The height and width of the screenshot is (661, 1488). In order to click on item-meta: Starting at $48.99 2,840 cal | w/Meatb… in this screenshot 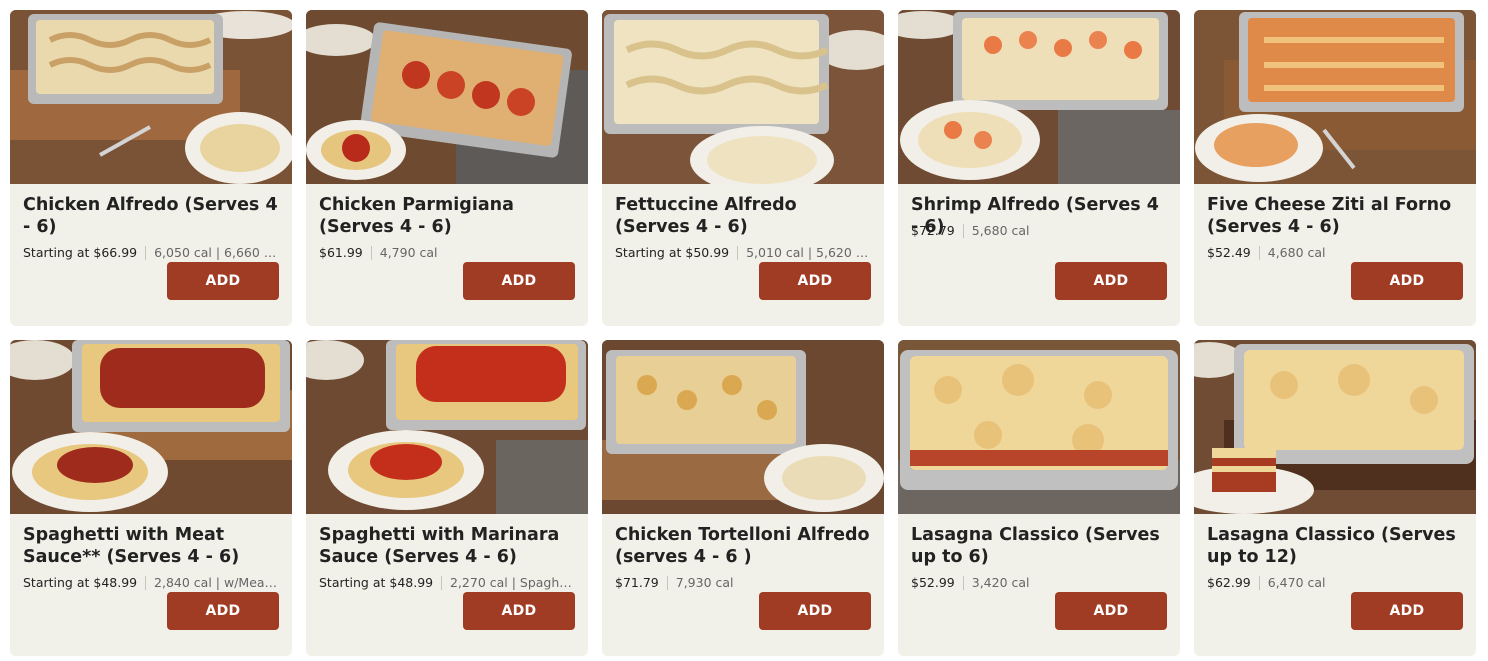, I will do `click(151, 582)`.